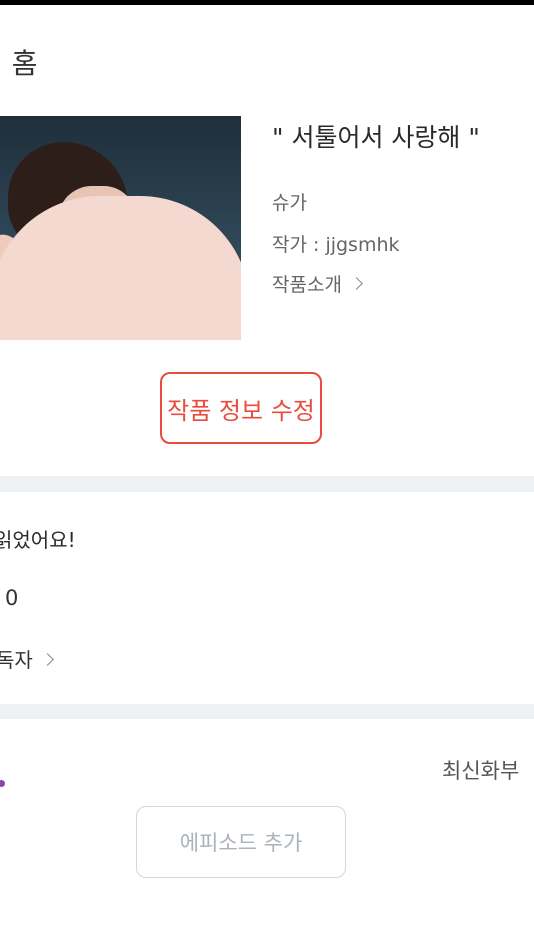  What do you see at coordinates (241, 842) in the screenshot?
I see `add-episode-button: 에피소드 추가` at bounding box center [241, 842].